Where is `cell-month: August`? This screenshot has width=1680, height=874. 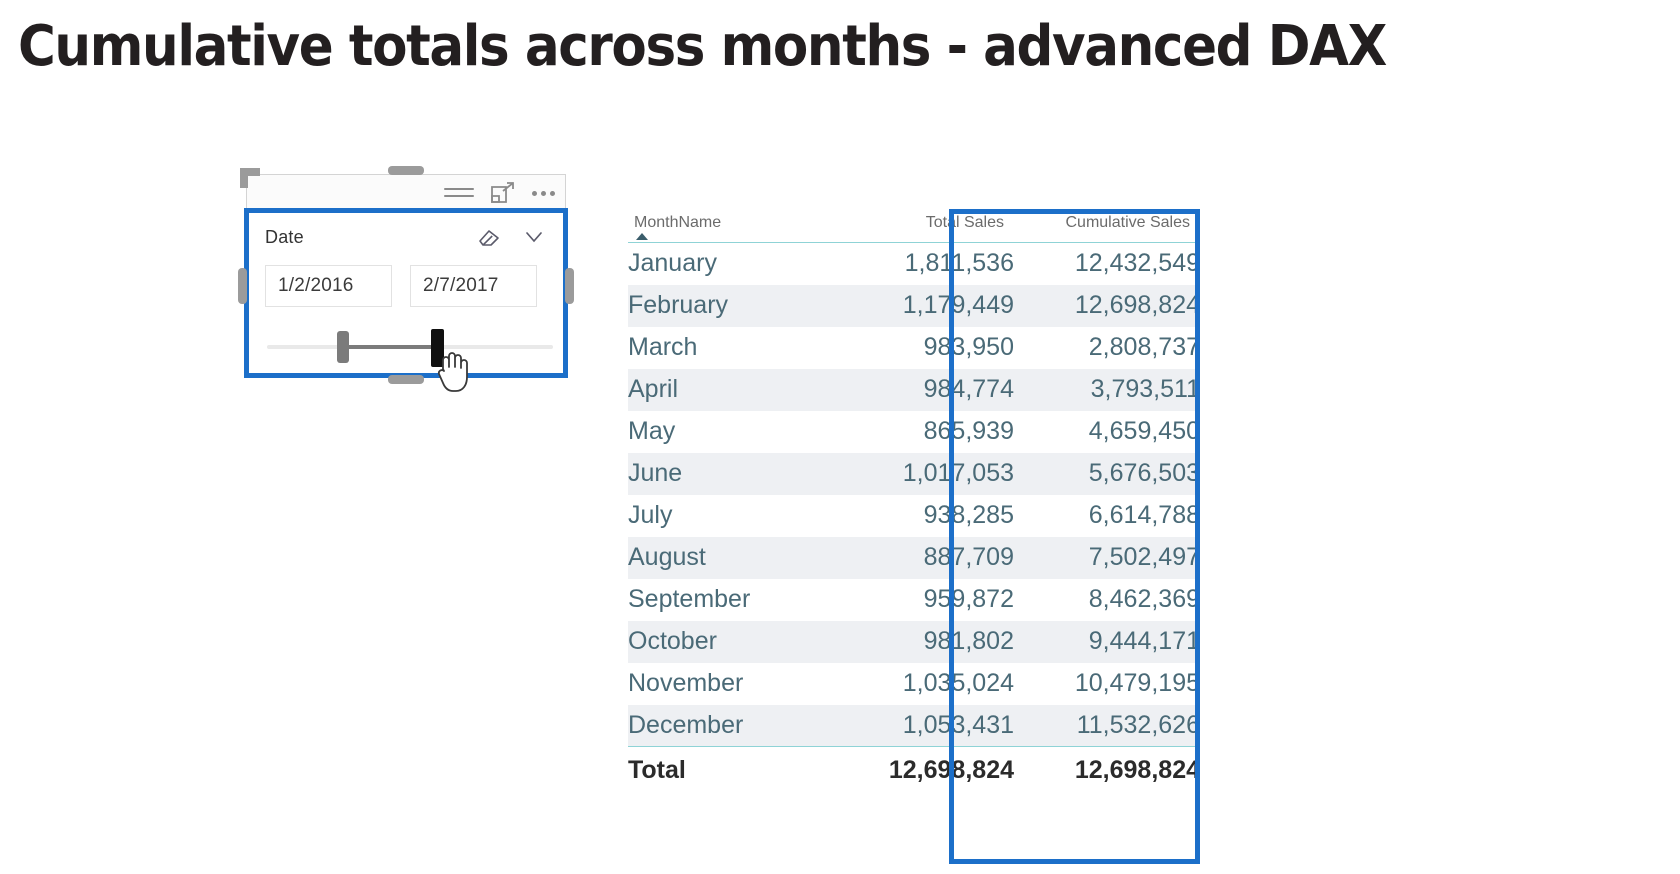
cell-month: August is located at coordinates (721, 557).